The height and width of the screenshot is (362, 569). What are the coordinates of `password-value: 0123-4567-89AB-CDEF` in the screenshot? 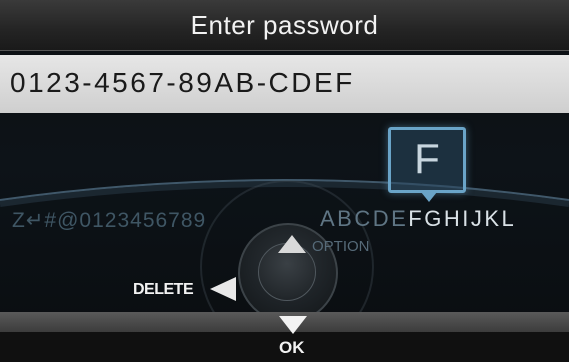 It's located at (182, 82).